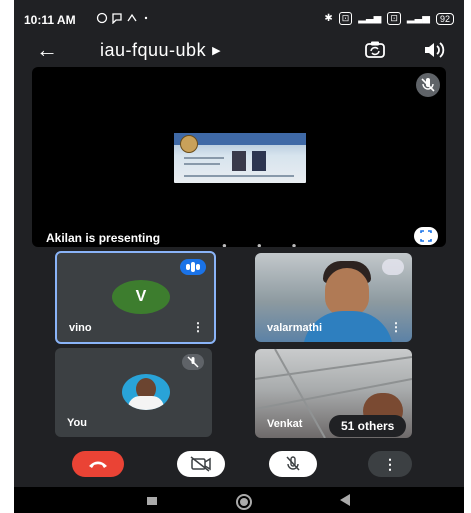 Image resolution: width=471 pixels, height=513 pixels. What do you see at coordinates (47, 50) in the screenshot?
I see `arrow-left-icon: ←` at bounding box center [47, 50].